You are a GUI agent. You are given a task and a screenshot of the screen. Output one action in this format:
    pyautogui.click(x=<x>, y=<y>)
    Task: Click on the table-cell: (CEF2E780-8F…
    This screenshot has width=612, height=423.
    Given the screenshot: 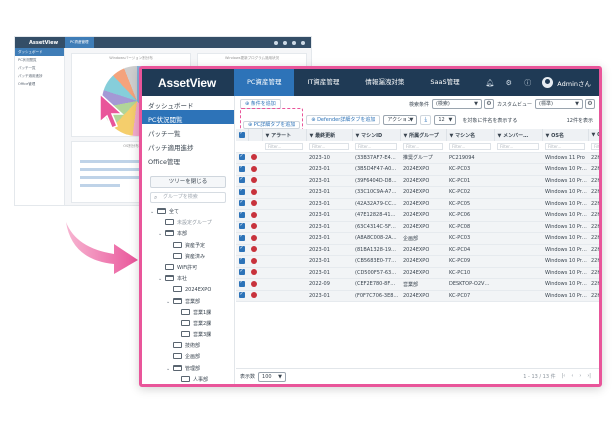 What is the action you would take?
    pyautogui.click(x=376, y=284)
    